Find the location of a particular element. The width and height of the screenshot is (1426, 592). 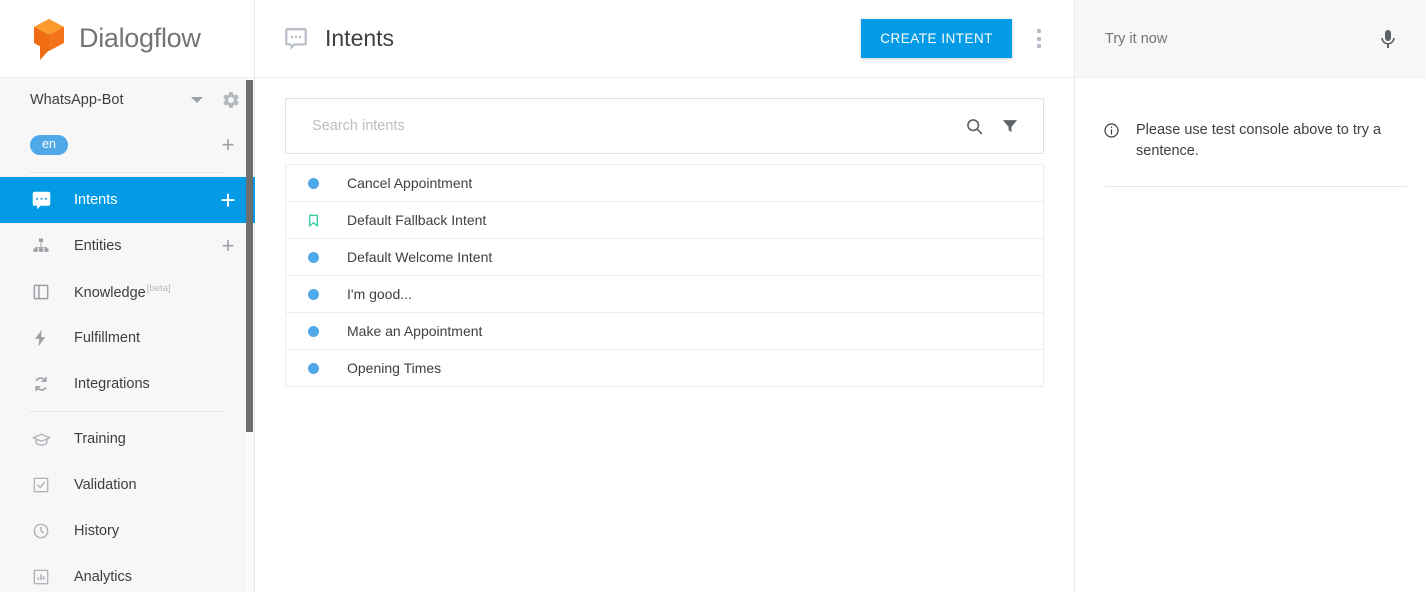

sidebar-item-knowledge: Knowledge[beta] is located at coordinates (127, 292).